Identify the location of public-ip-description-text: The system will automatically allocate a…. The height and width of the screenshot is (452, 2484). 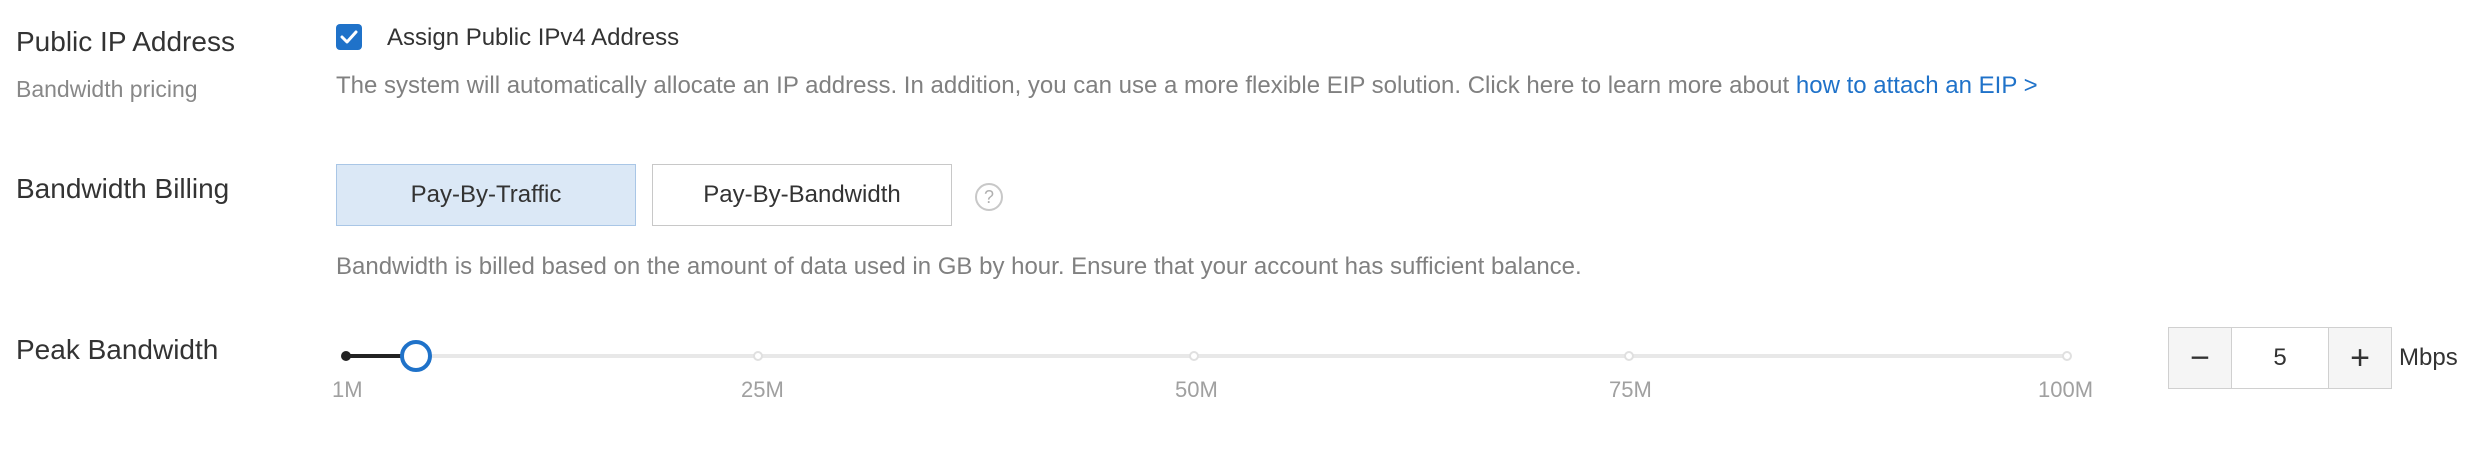
(1066, 85).